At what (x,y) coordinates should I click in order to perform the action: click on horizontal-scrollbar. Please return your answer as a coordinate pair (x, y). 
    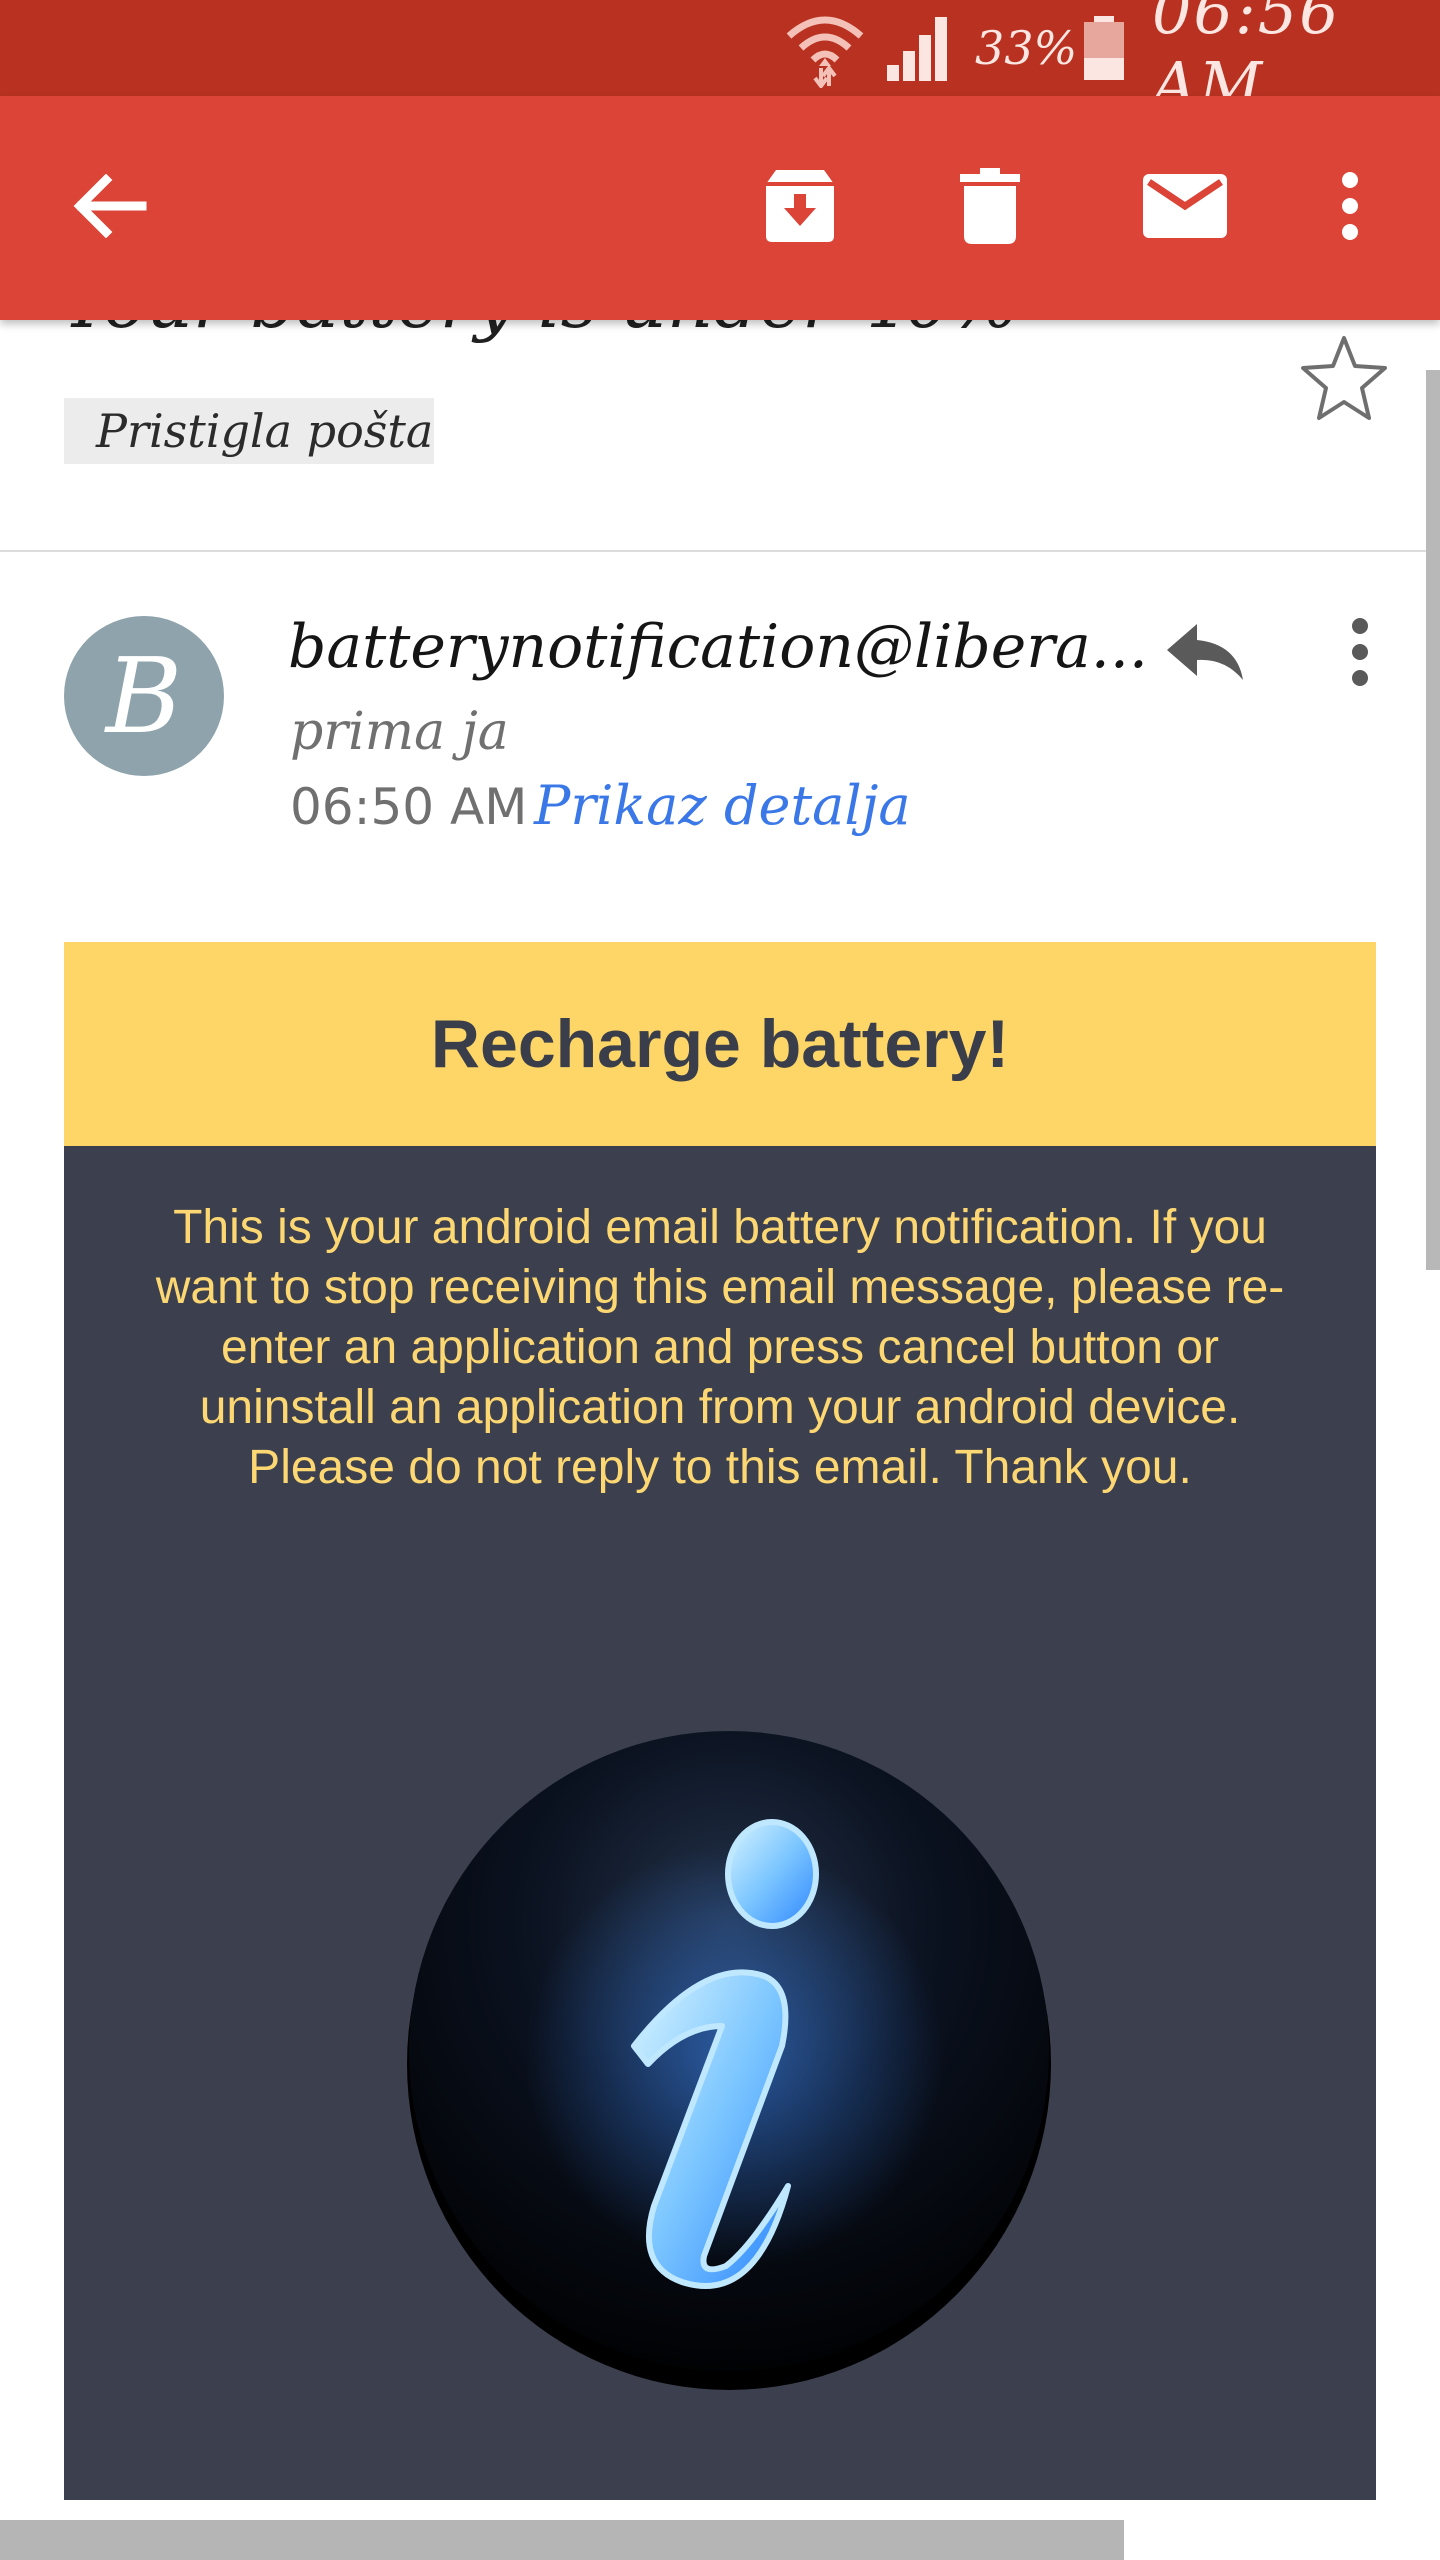
    Looking at the image, I should click on (562, 2540).